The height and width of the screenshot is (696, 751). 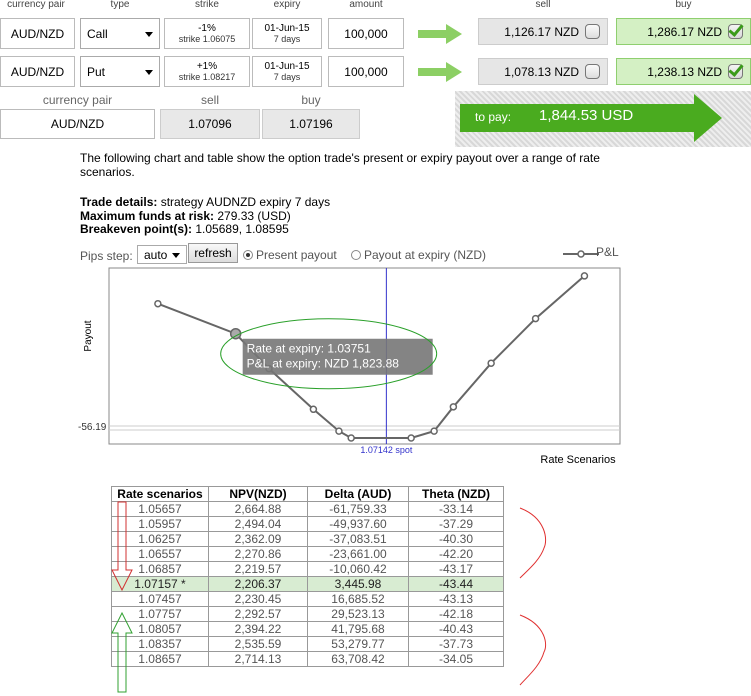 I want to click on cell-npv: 2,494.04, so click(x=258, y=524).